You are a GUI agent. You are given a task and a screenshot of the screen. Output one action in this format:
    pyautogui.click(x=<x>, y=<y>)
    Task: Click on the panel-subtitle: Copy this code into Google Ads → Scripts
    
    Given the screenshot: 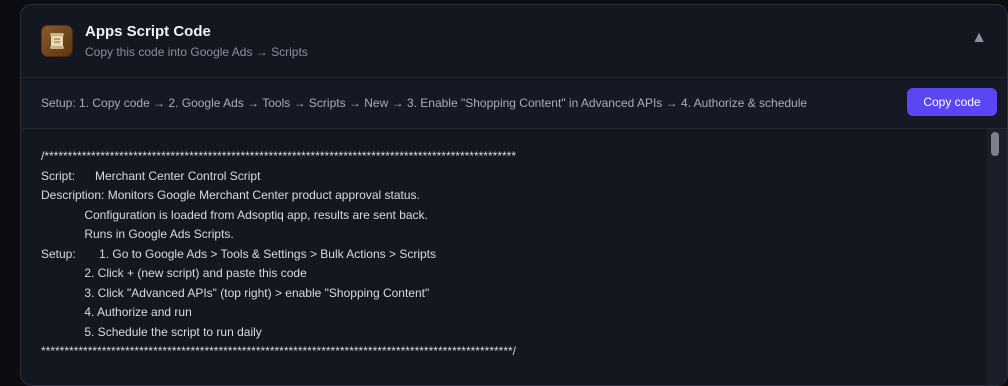 What is the action you would take?
    pyautogui.click(x=196, y=52)
    